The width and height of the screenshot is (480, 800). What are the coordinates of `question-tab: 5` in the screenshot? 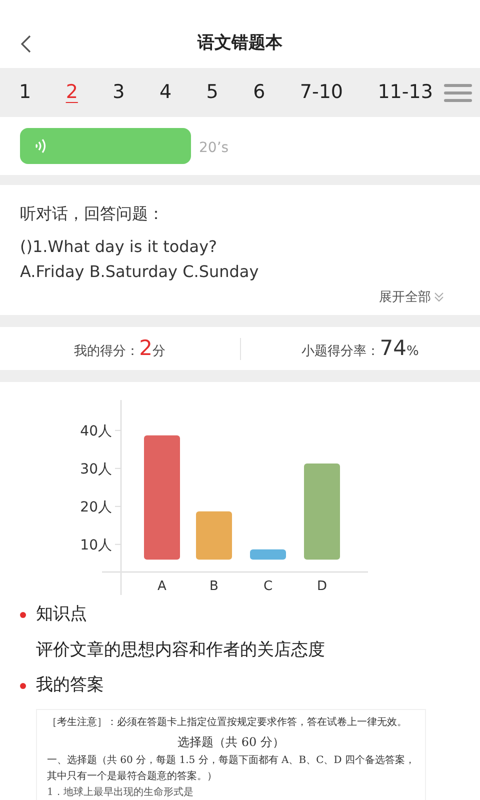 It's located at (212, 92).